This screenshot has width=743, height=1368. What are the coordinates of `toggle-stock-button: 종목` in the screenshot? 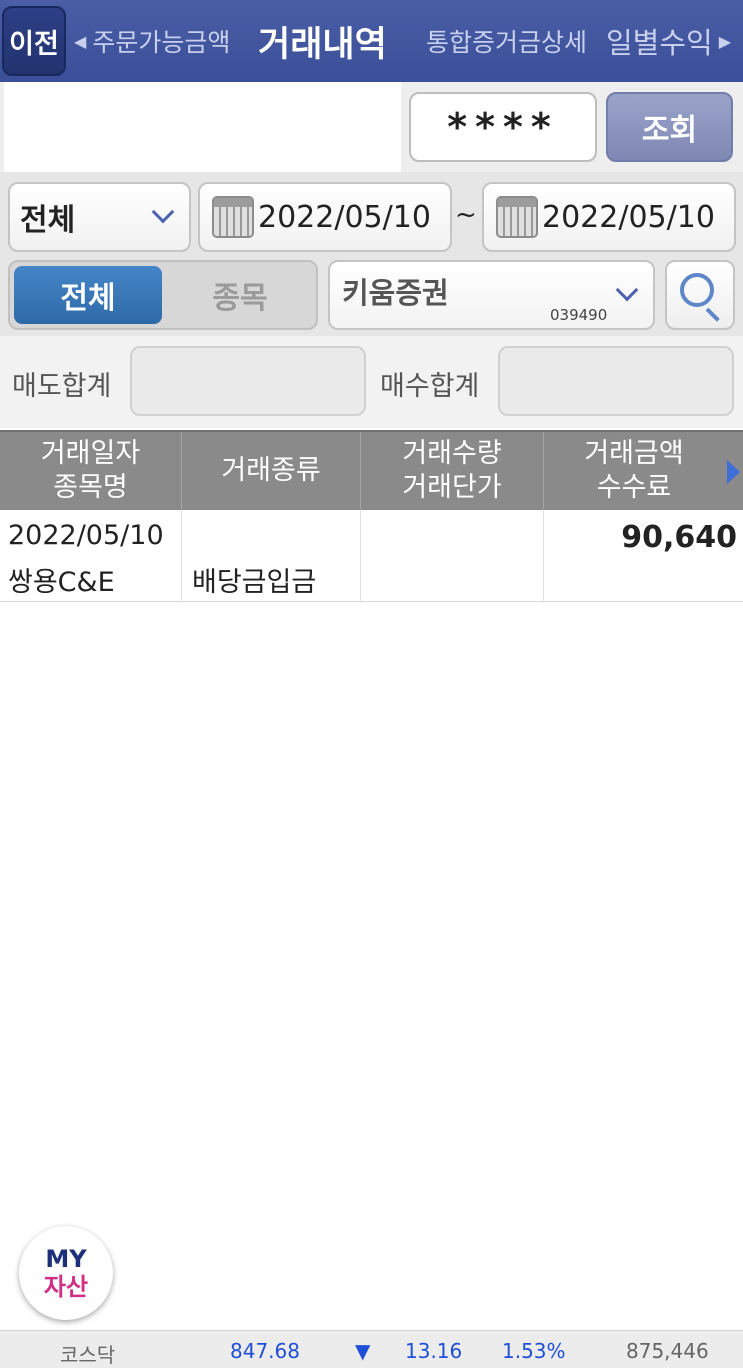 It's located at (240, 295).